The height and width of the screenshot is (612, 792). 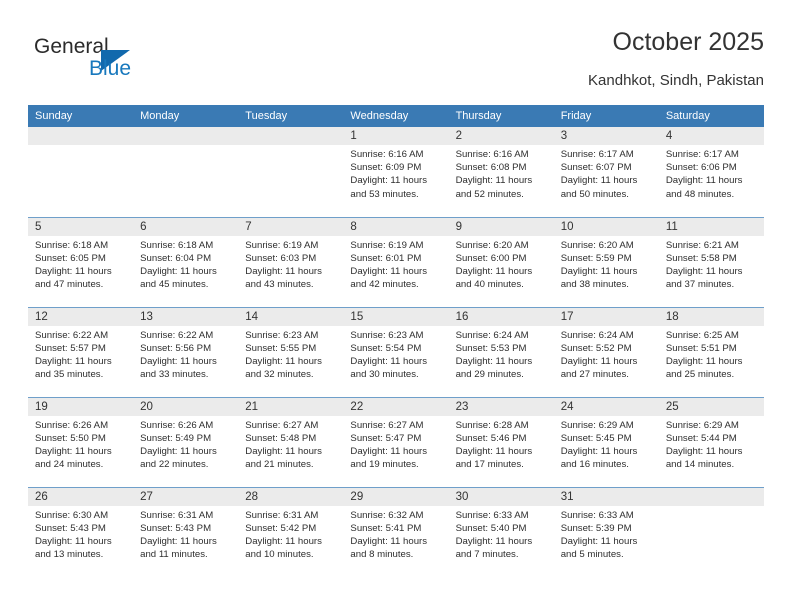 What do you see at coordinates (711, 116) in the screenshot?
I see `weekday-header-saturday: Saturday` at bounding box center [711, 116].